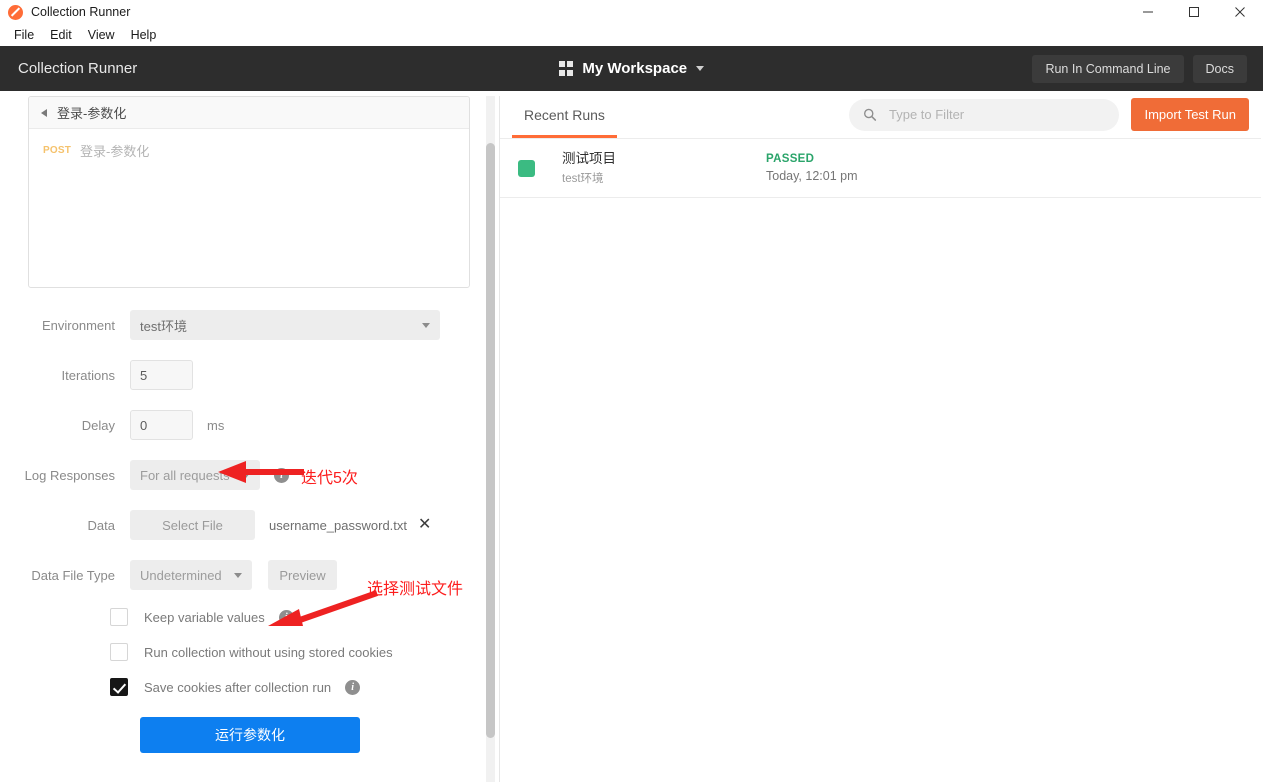  I want to click on maximize-icon, so click(1194, 12).